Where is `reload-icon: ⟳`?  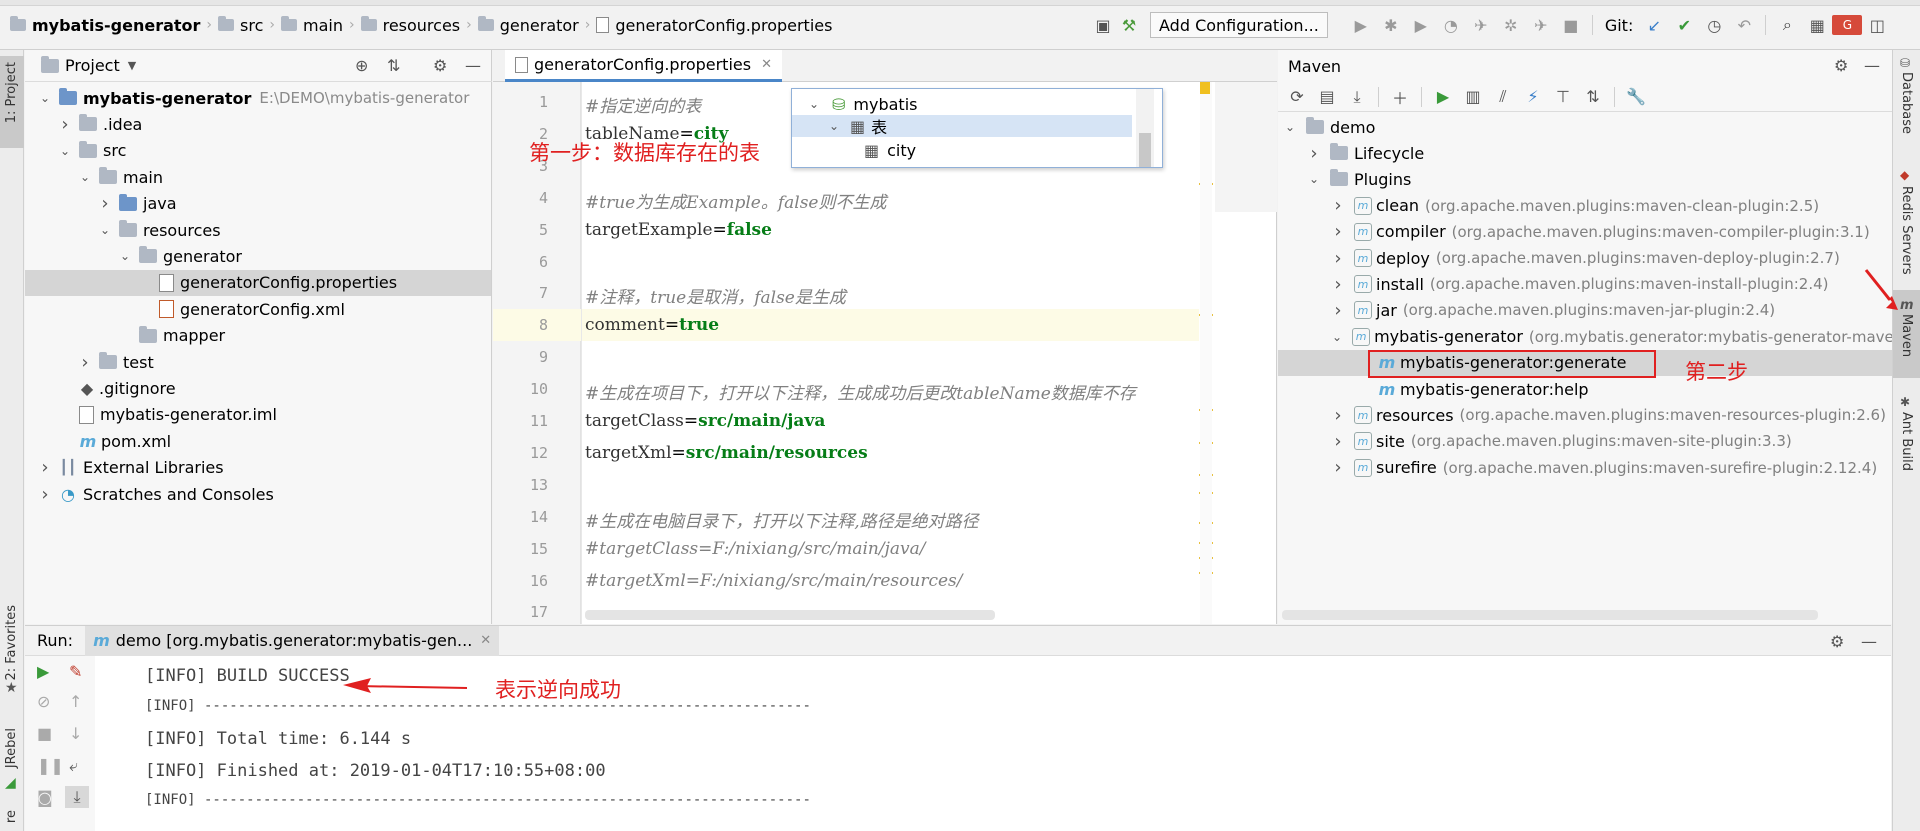 reload-icon: ⟳ is located at coordinates (1297, 96).